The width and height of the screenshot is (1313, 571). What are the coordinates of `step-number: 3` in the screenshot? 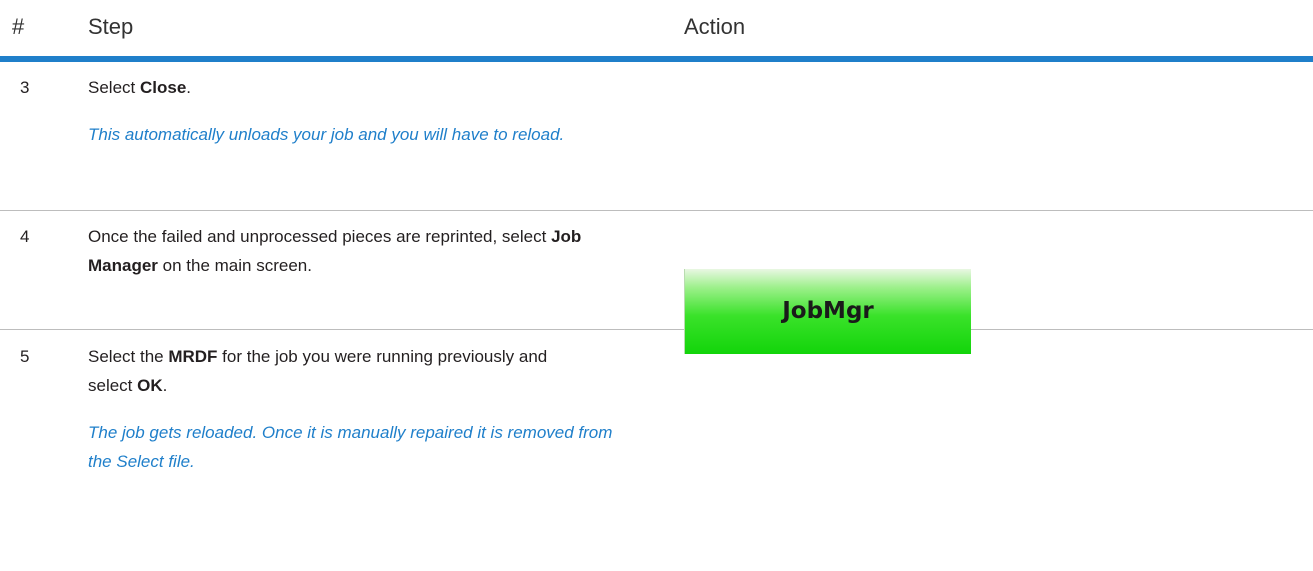 It's located at (25, 87).